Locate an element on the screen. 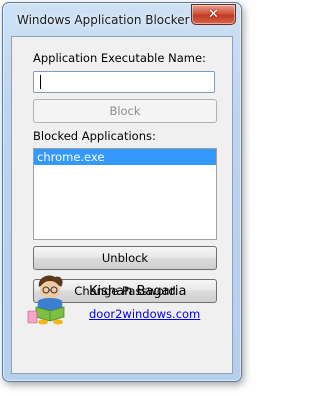  close-button: ✕ is located at coordinates (213, 14).